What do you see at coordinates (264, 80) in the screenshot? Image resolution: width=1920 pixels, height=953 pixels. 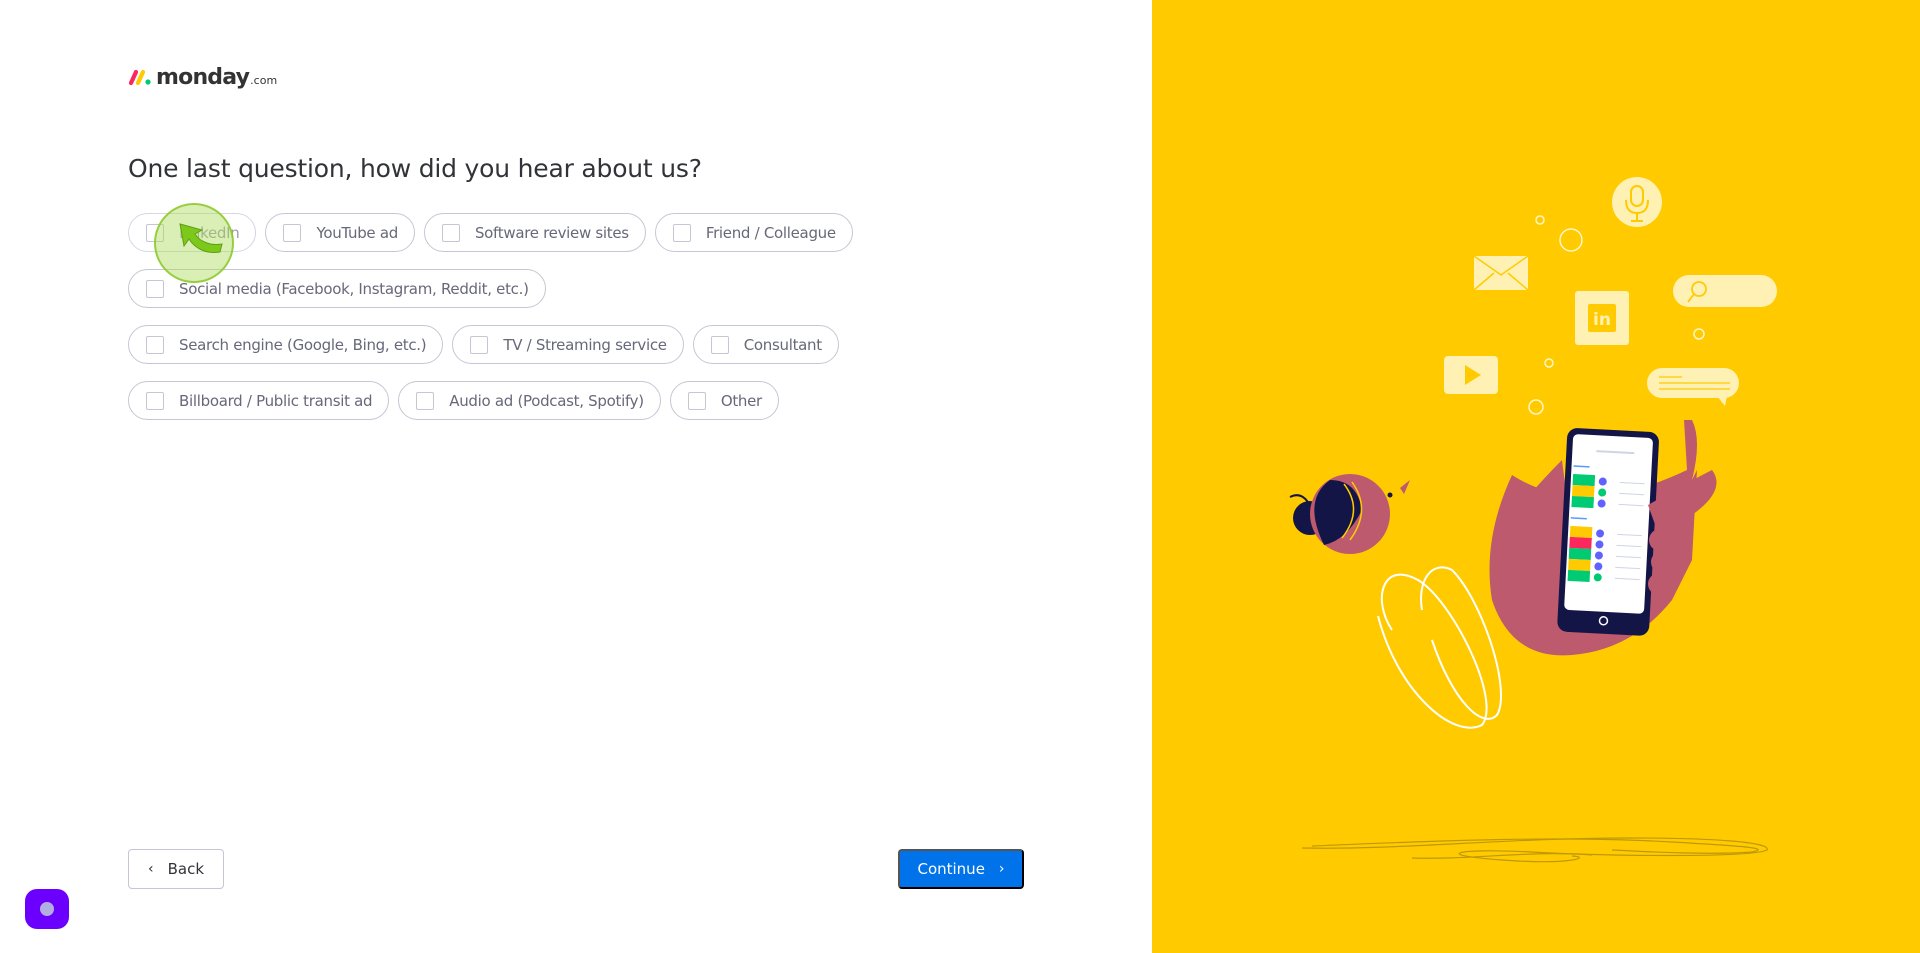 I see `logo-tld: .com` at bounding box center [264, 80].